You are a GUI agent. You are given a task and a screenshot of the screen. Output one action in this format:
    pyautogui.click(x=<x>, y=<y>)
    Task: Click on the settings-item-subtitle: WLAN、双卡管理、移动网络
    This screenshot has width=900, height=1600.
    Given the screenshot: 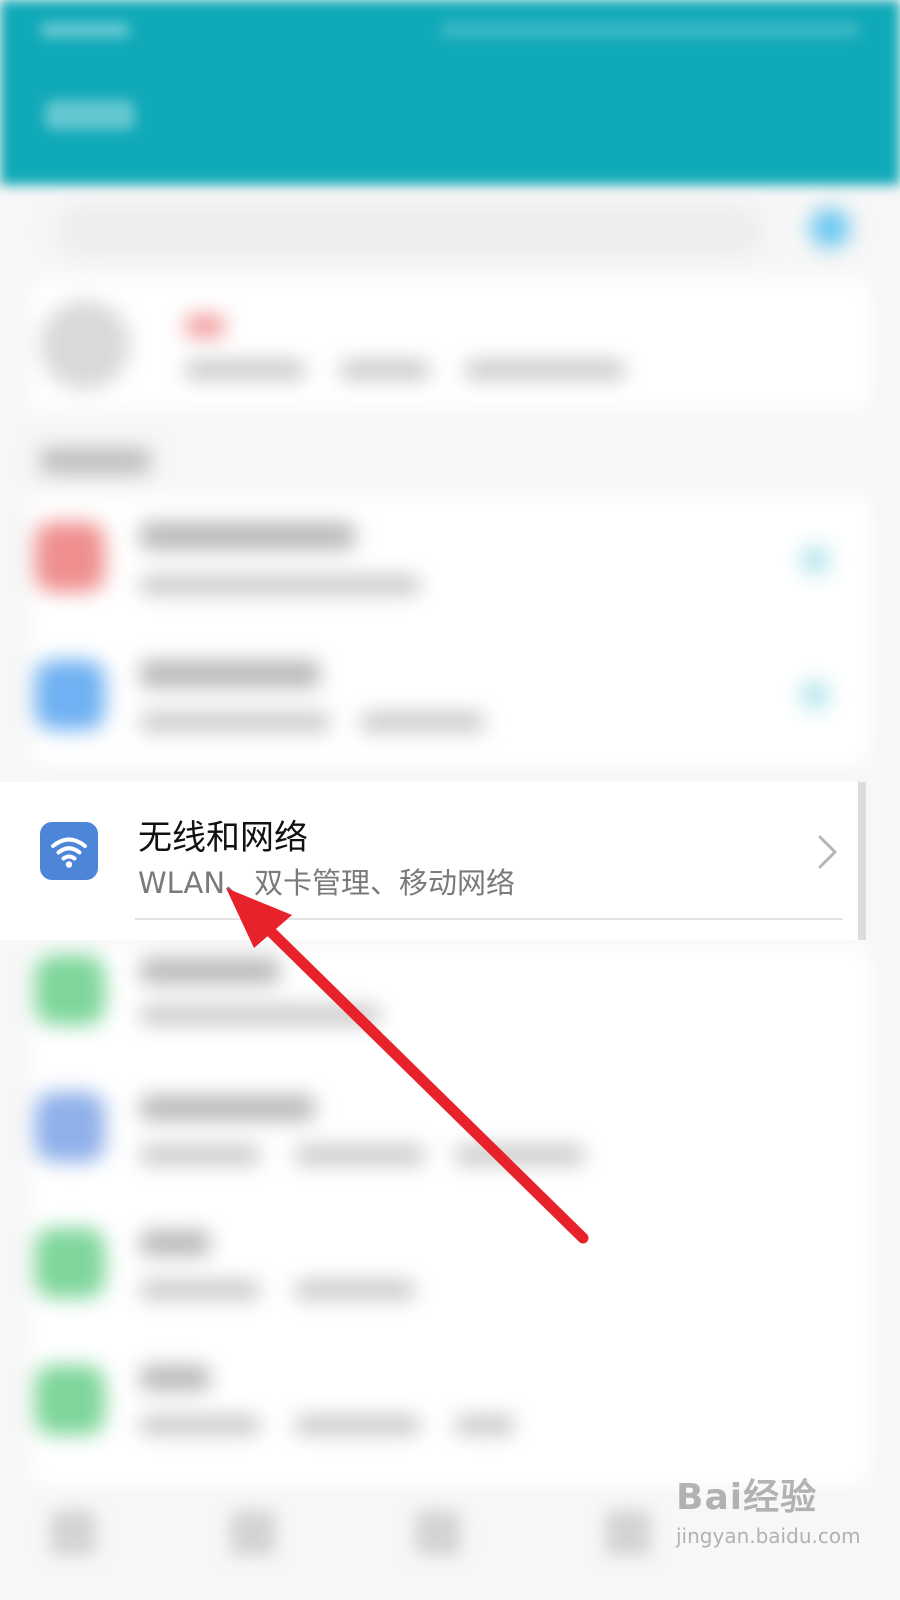 What is the action you would take?
    pyautogui.click(x=327, y=883)
    